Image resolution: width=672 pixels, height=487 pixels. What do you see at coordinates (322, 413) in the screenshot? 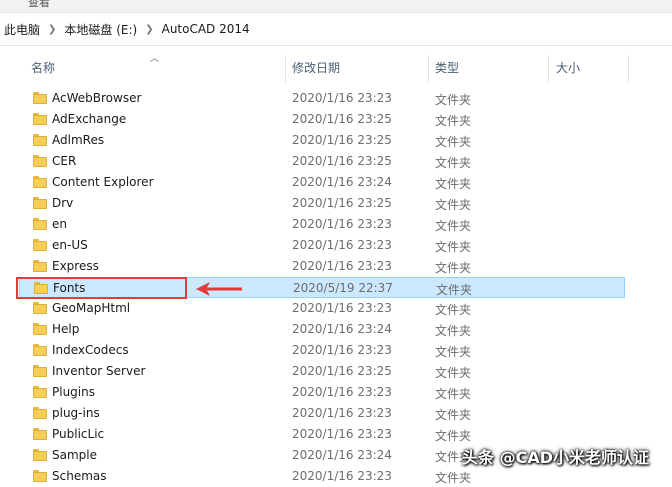
I see `file-row: plug-ins 2020/1/16 23:23 文件夹` at bounding box center [322, 413].